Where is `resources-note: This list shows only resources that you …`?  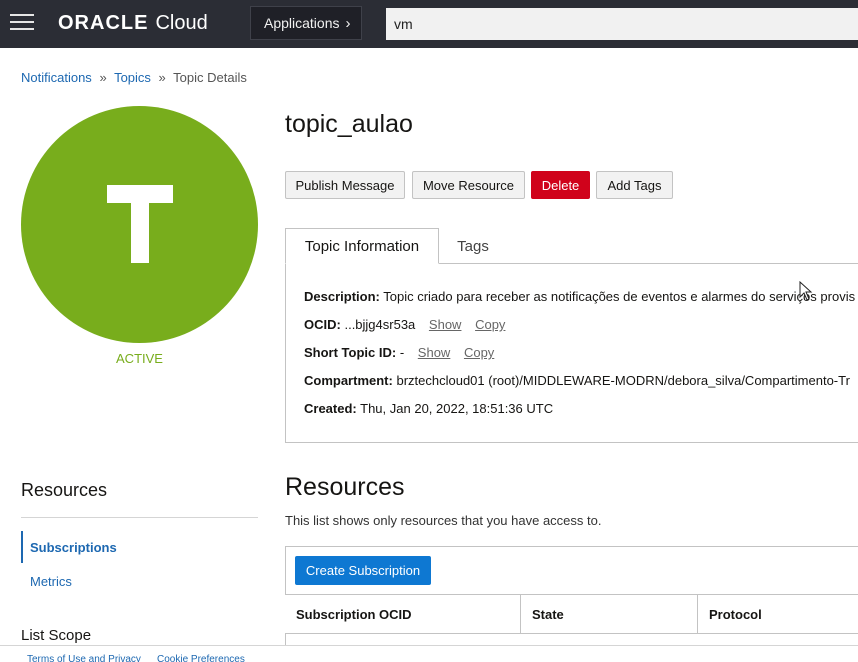 resources-note: This list shows only resources that you … is located at coordinates (443, 520).